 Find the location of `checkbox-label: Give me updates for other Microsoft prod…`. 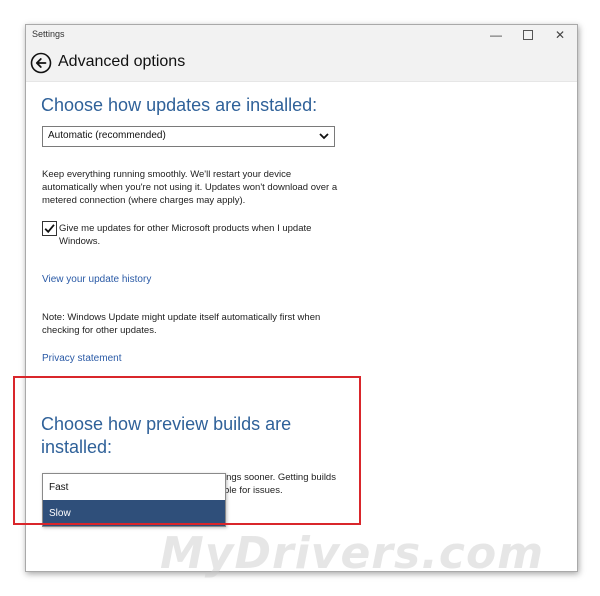

checkbox-label: Give me updates for other Microsoft prod… is located at coordinates (185, 235).